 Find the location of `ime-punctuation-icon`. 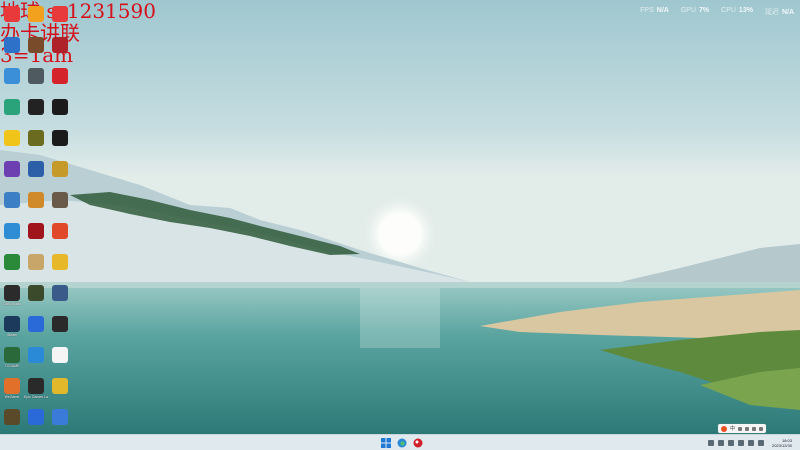

ime-punctuation-icon is located at coordinates (740, 428).